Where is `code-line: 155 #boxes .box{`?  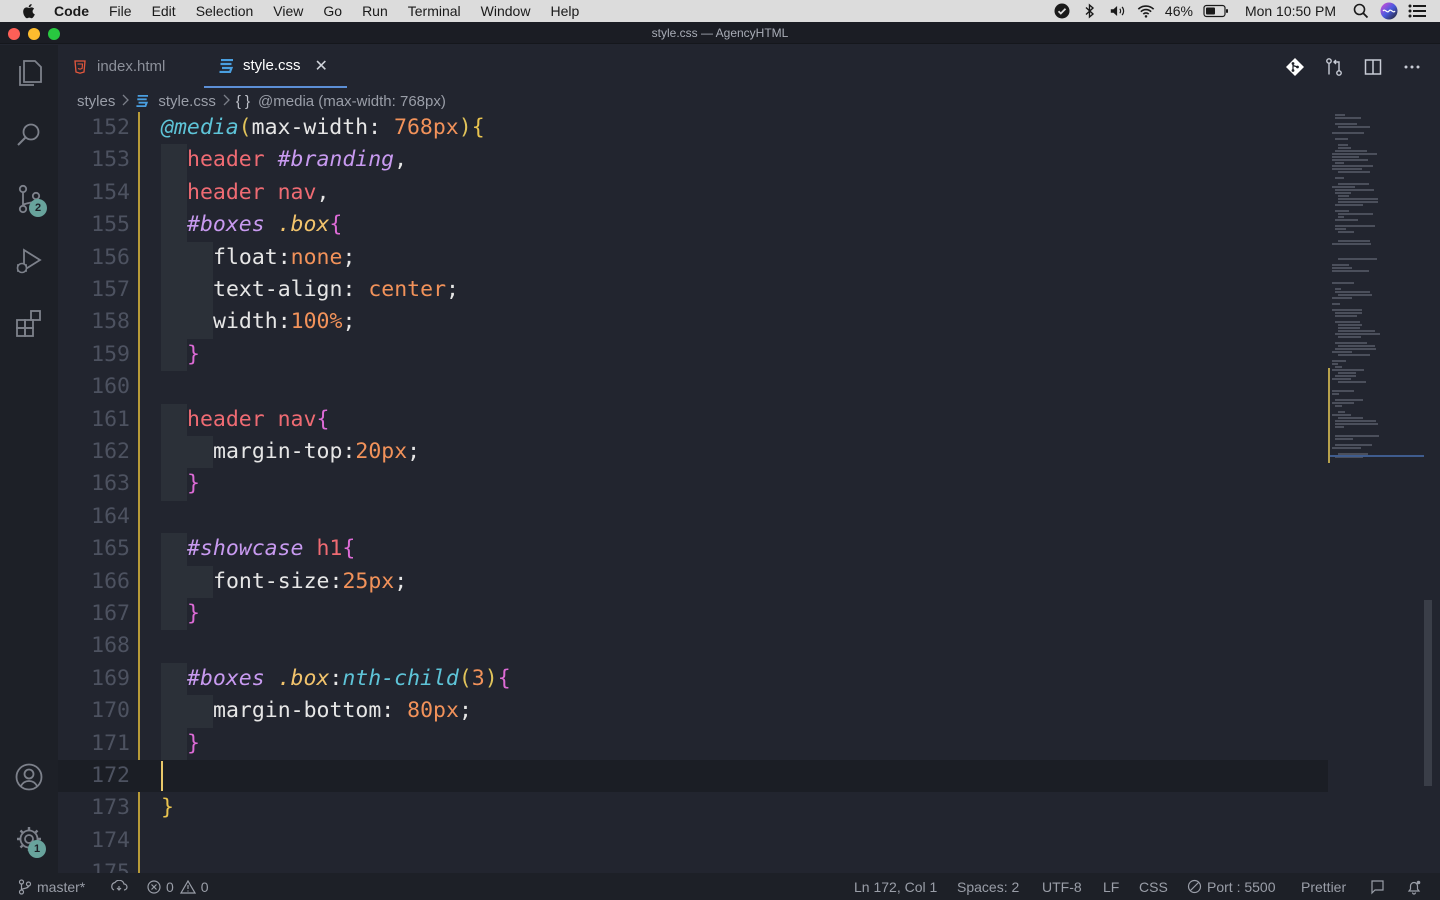 code-line: 155 #boxes .box{ is located at coordinates (693, 225).